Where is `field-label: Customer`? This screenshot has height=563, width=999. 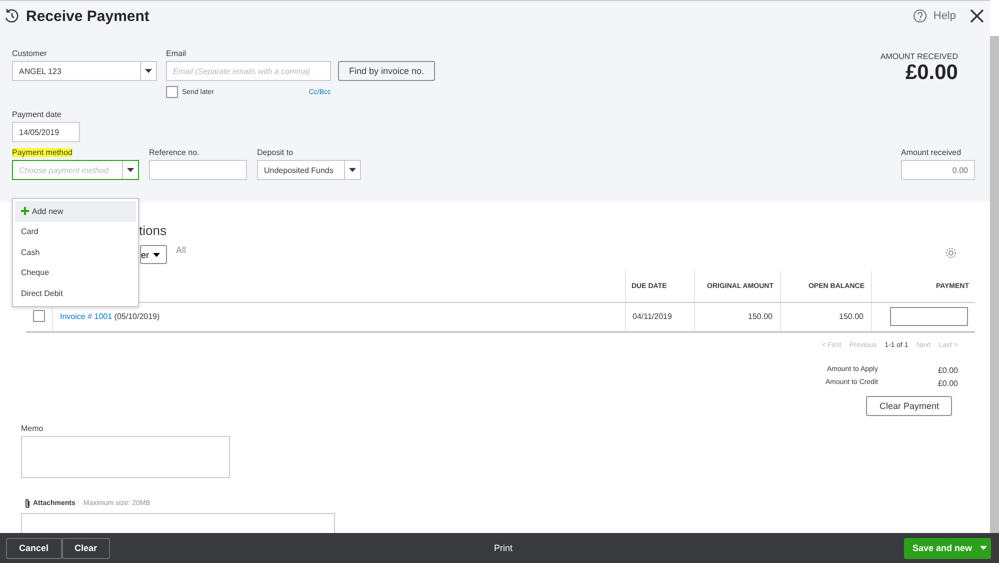
field-label: Customer is located at coordinates (29, 53).